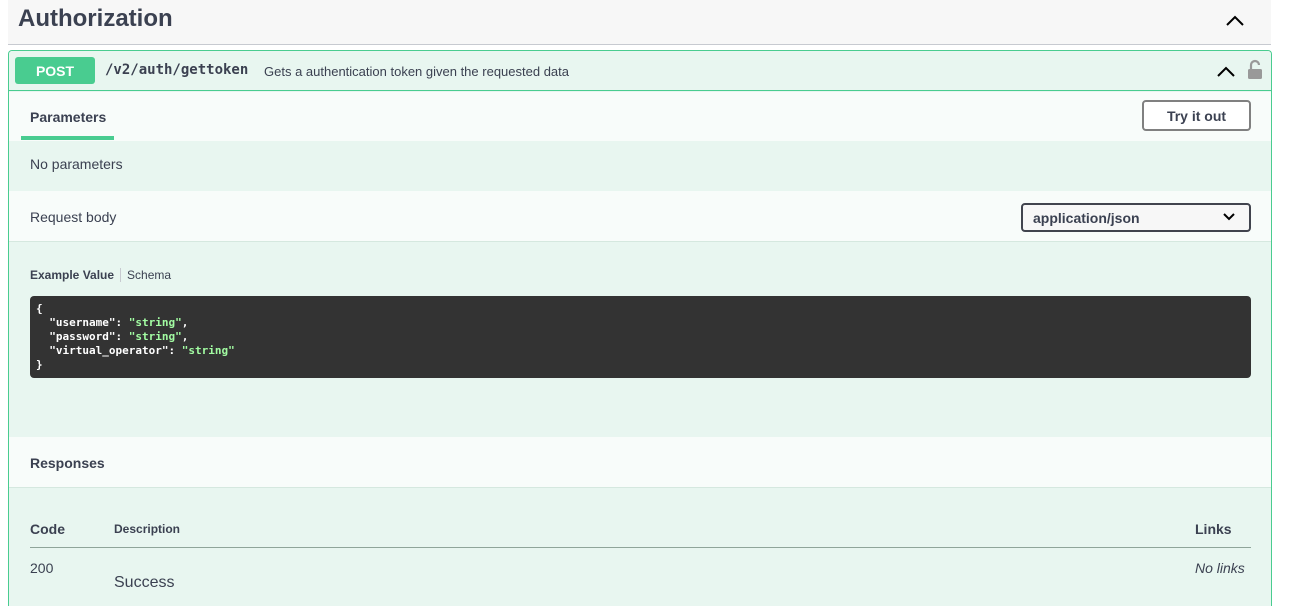  I want to click on open-brace: {, so click(39, 308).